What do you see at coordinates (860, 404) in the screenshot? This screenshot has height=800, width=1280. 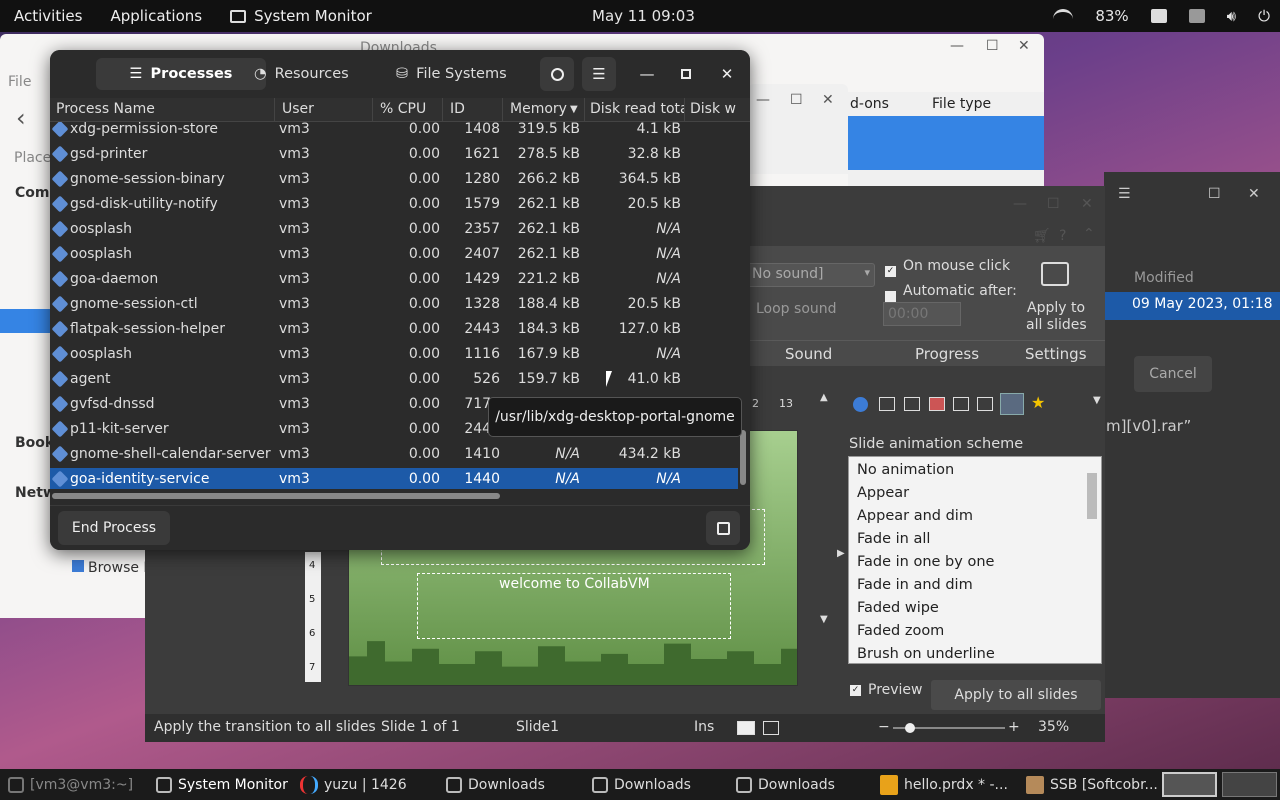 I see `properties-icon` at bounding box center [860, 404].